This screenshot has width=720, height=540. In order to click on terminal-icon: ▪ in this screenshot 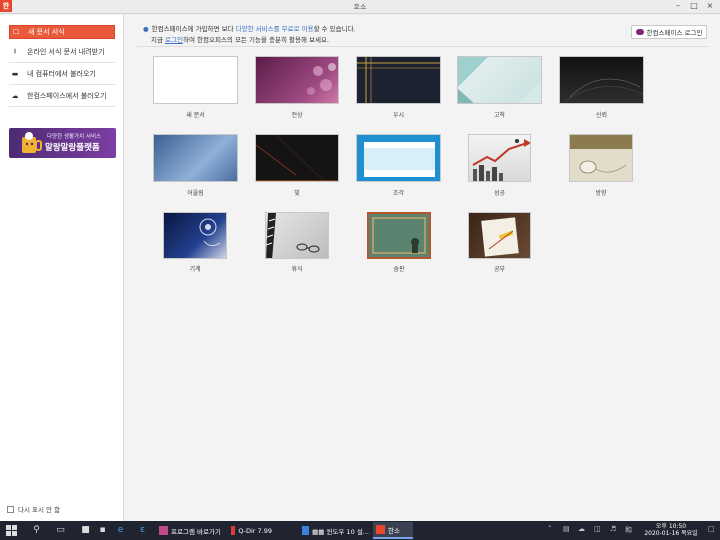, I will do `click(102, 530)`.